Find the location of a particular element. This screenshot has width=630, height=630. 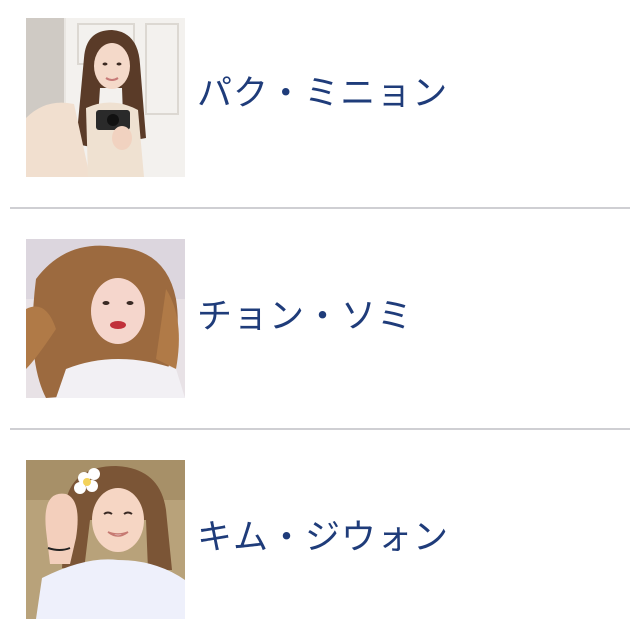

photo-kim-jiwon-image is located at coordinates (105, 539).